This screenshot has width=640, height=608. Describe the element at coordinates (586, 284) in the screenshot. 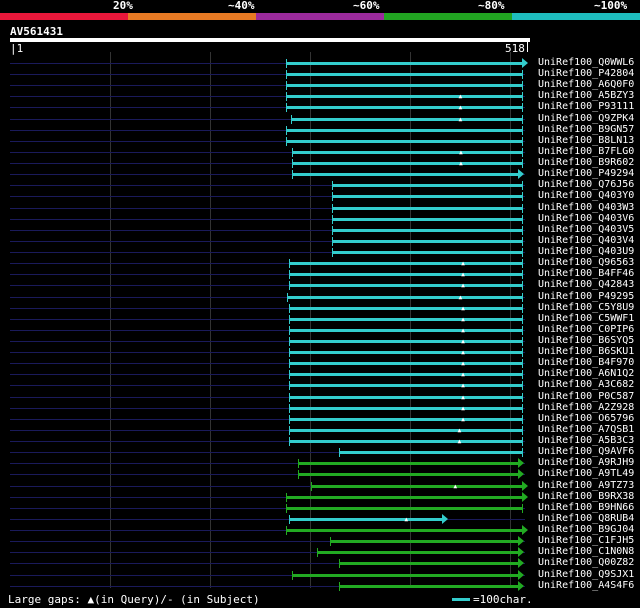

I see `uniref-id-link: UniRef100_Q42843` at that location.